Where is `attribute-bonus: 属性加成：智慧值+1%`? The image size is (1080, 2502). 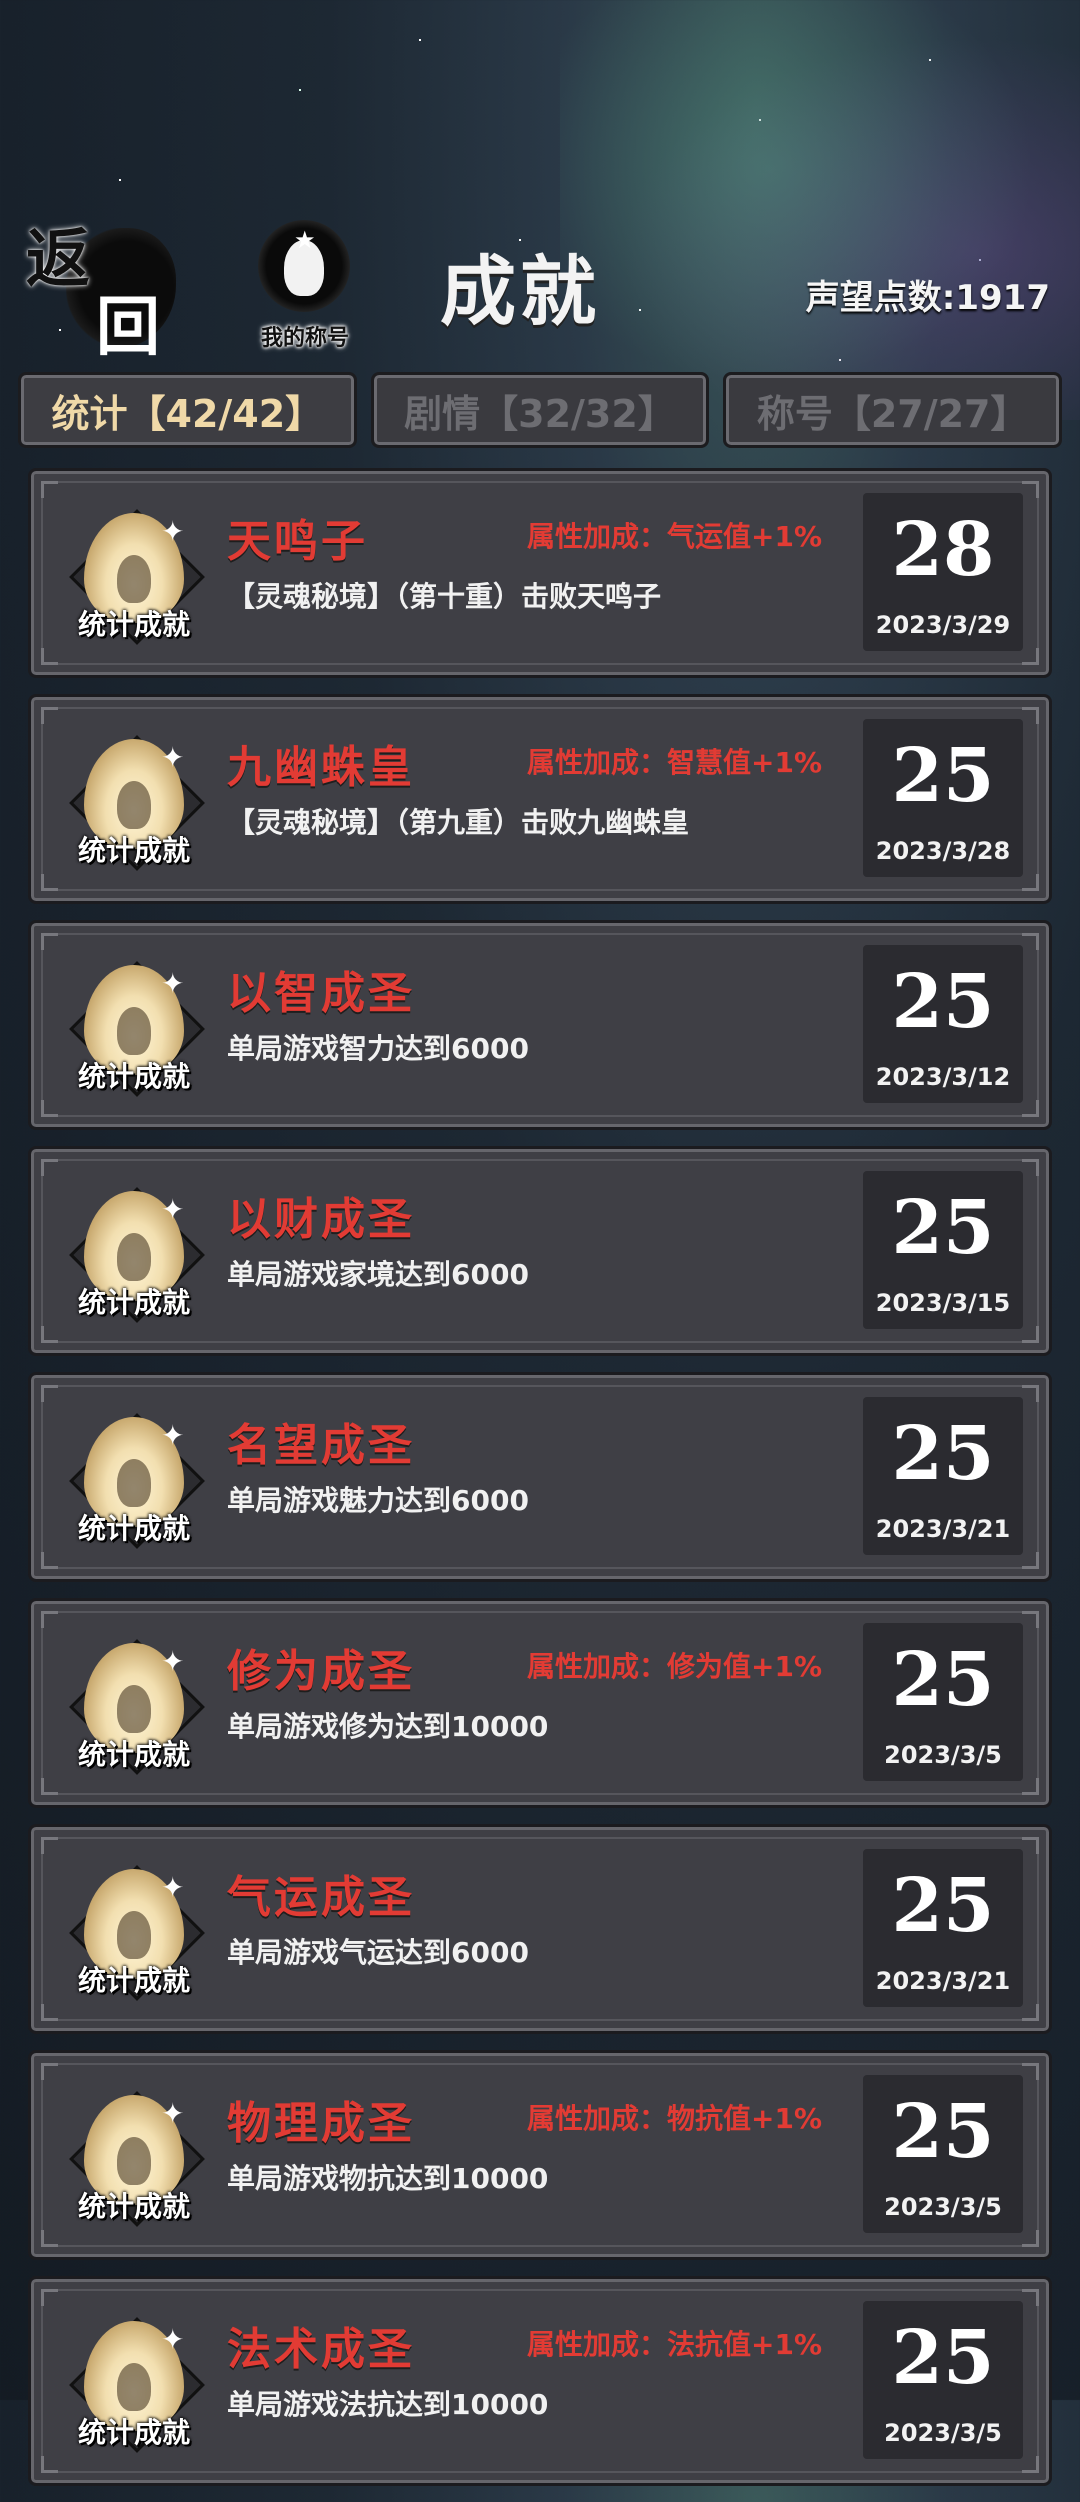
attribute-bonus: 属性加成：智慧值+1% is located at coordinates (674, 762).